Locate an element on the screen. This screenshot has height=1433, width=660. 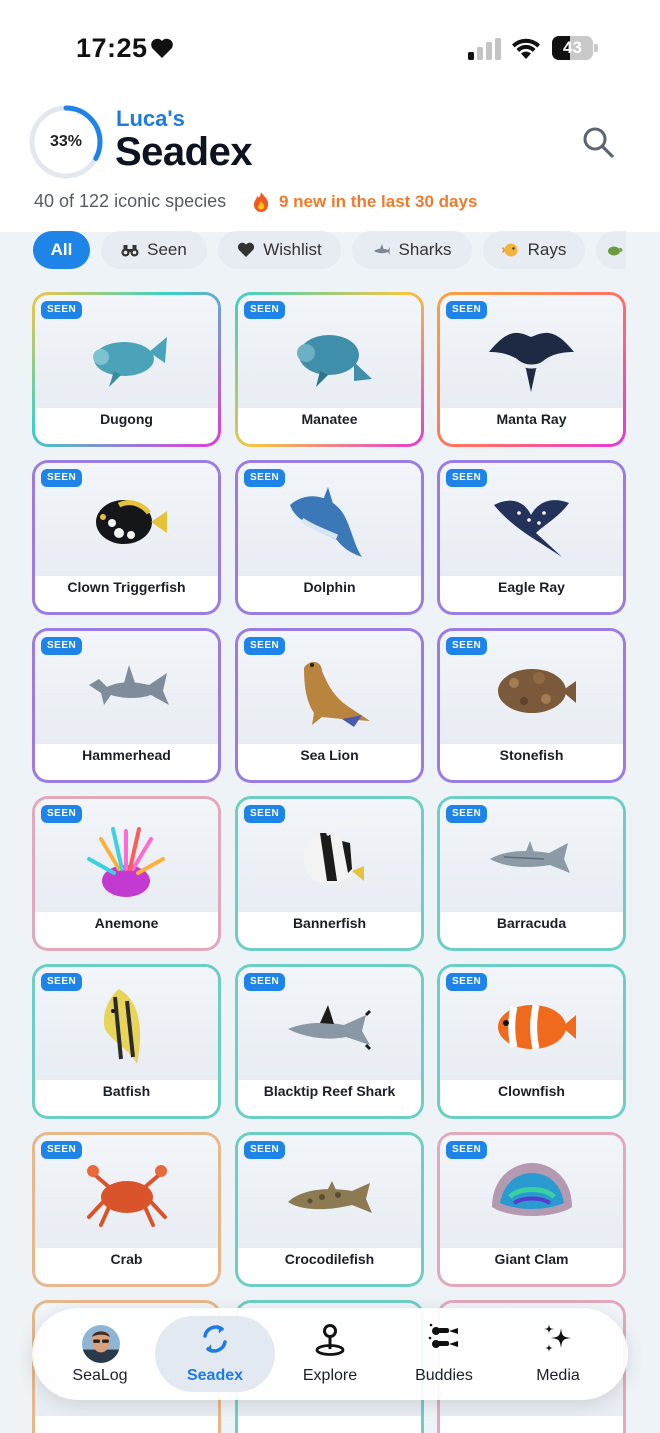
species-card-manatee: SEEN Manatee is located at coordinates (329, 369).